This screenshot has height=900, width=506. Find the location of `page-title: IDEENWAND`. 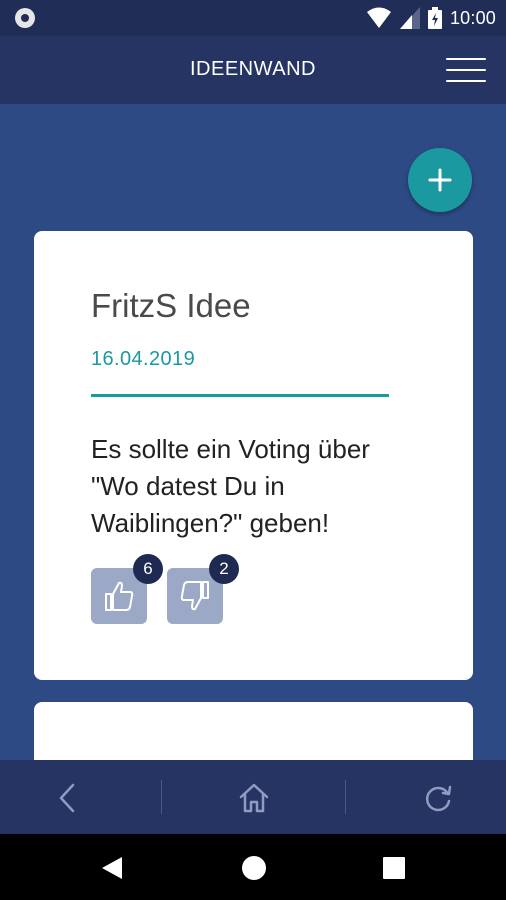

page-title: IDEENWAND is located at coordinates (253, 69).